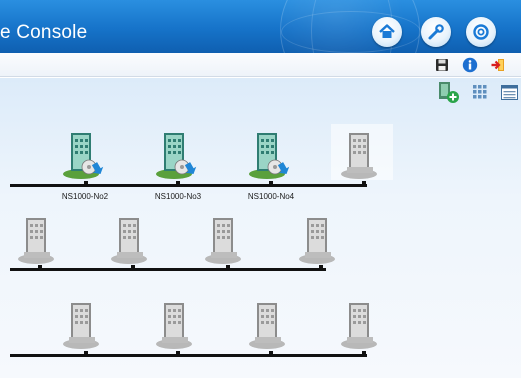 This screenshot has width=521, height=378. I want to click on add-device-button, so click(448, 92).